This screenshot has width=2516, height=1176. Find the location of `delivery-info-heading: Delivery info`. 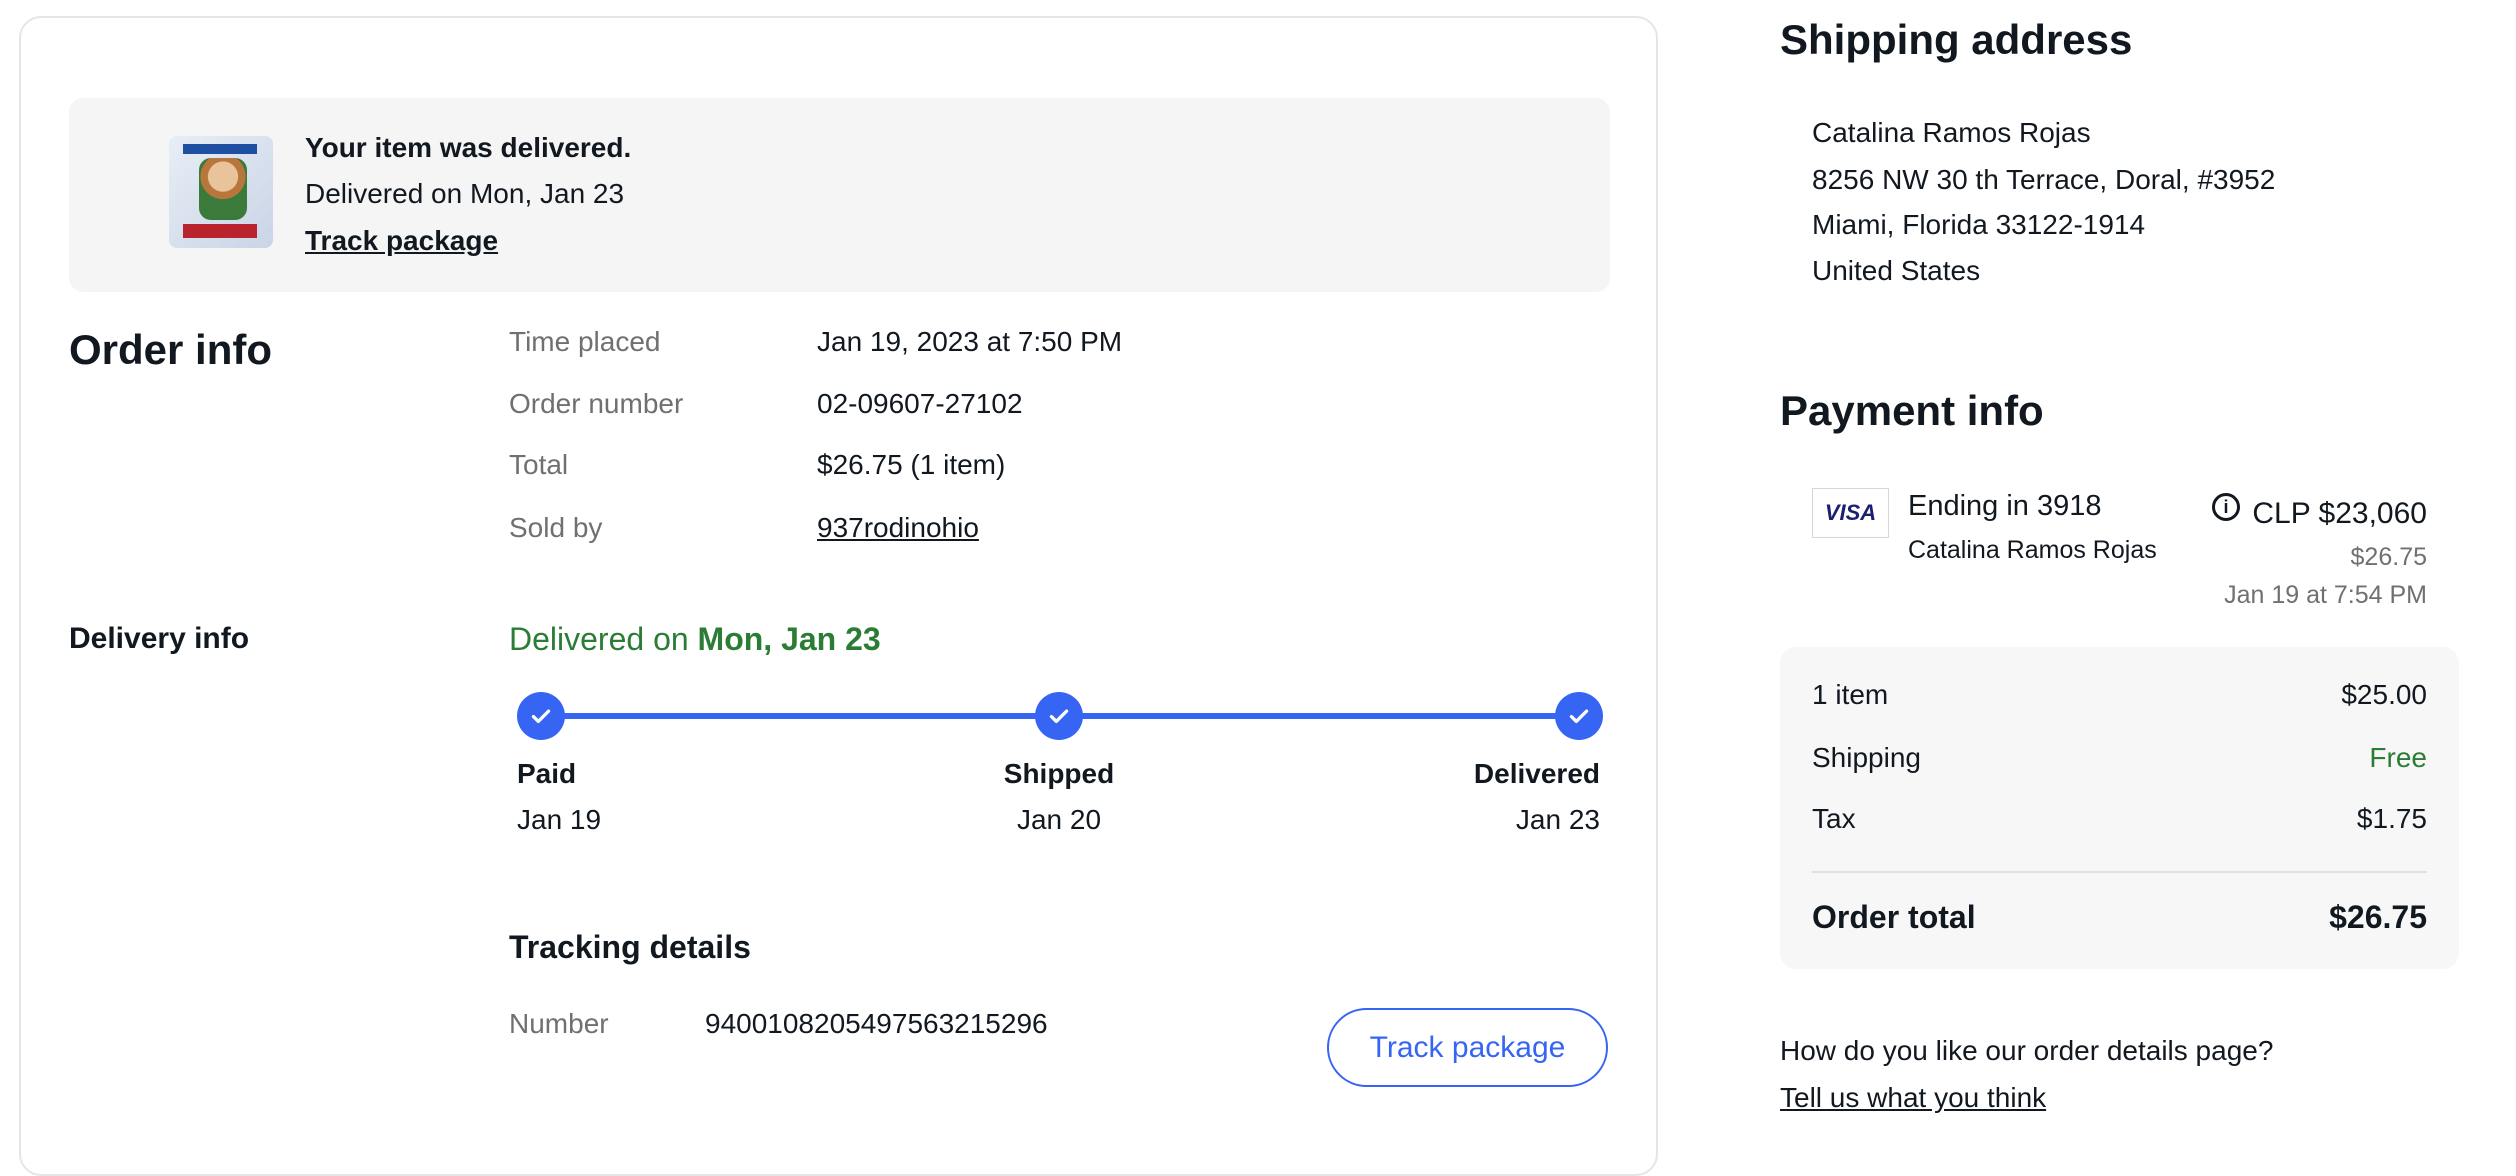

delivery-info-heading: Delivery info is located at coordinates (159, 638).